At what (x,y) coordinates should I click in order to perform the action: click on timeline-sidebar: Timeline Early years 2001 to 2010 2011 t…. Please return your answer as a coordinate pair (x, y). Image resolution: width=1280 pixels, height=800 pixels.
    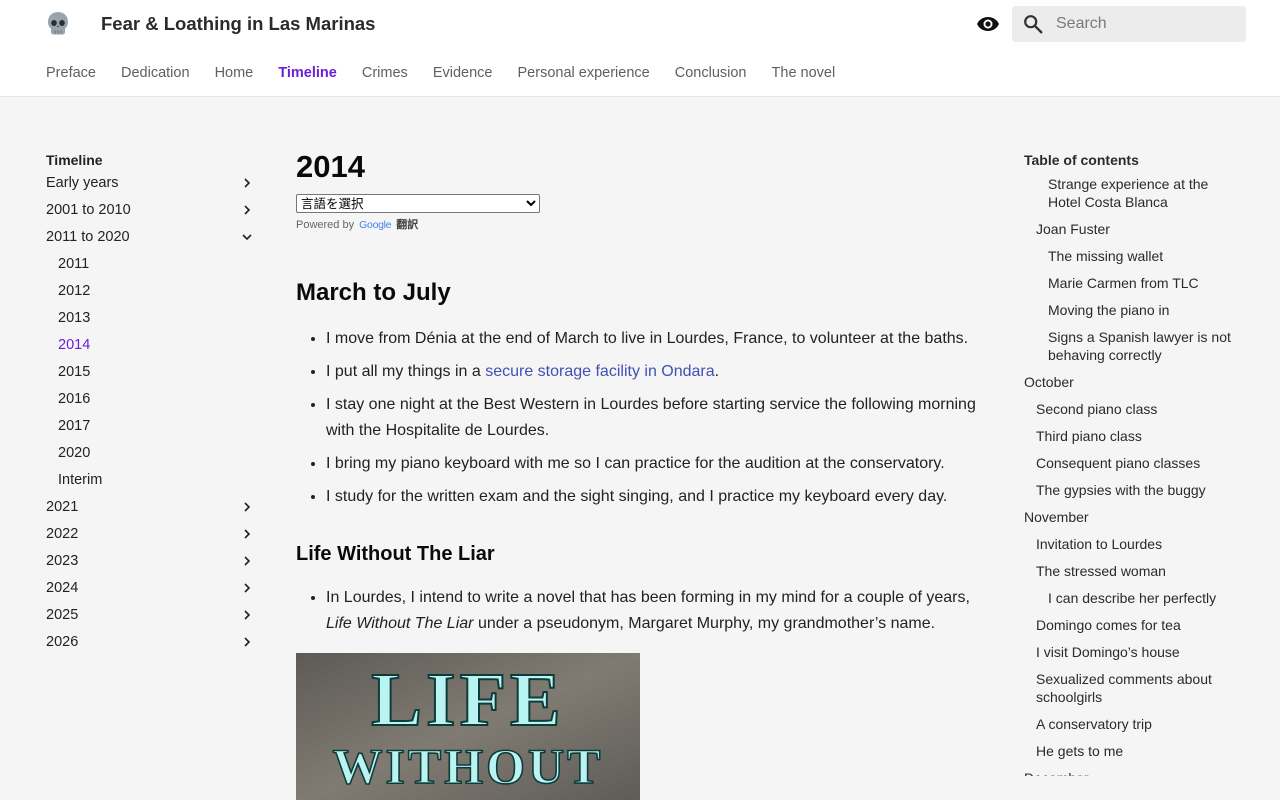
    Looking at the image, I should click on (151, 403).